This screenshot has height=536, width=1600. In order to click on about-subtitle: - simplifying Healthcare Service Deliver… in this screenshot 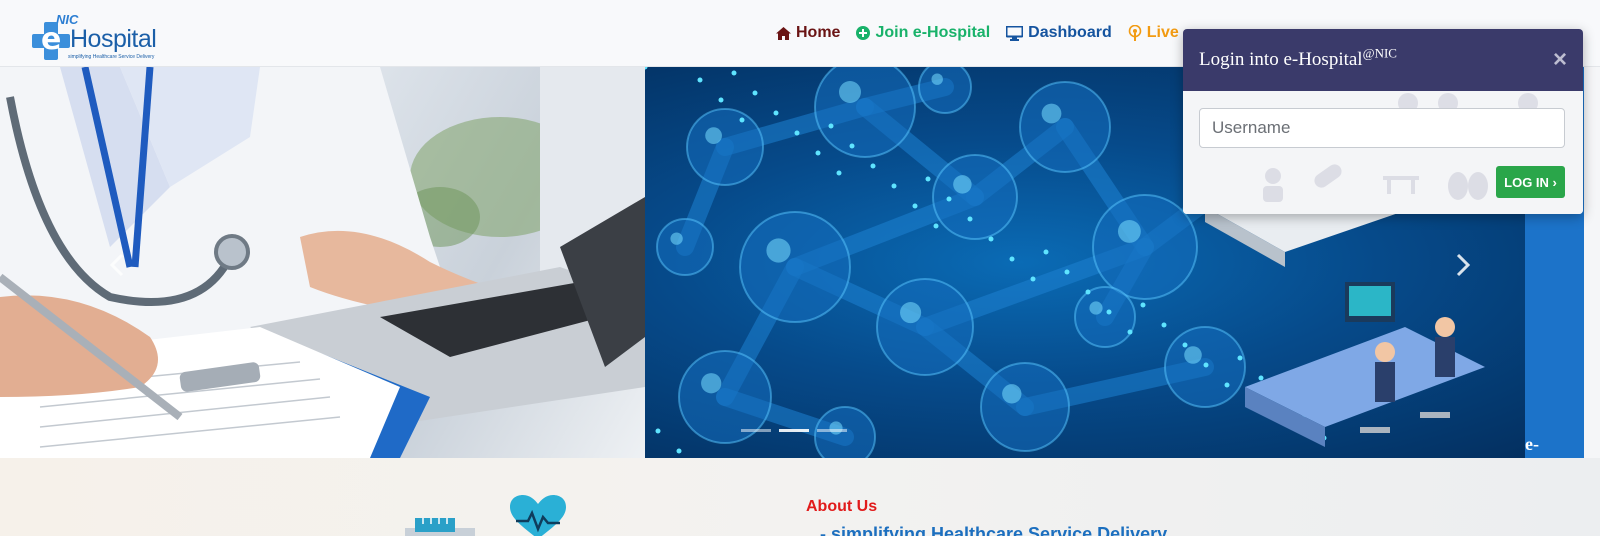, I will do `click(994, 530)`.